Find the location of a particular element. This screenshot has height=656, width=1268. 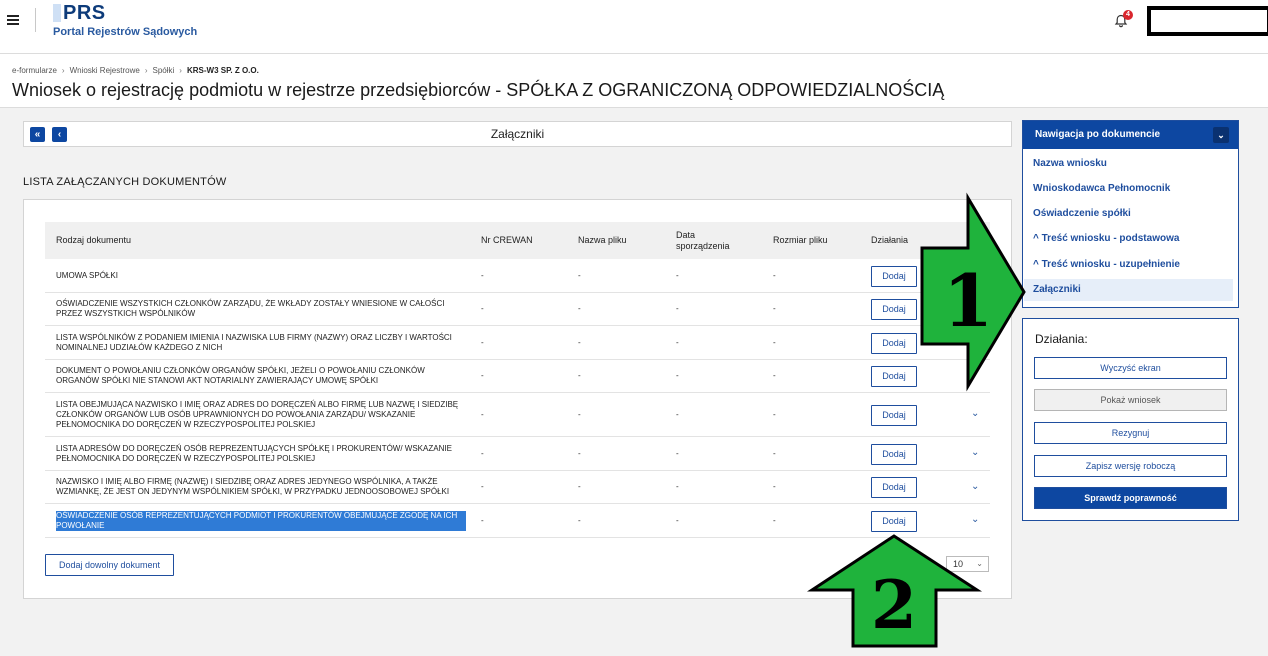

nav-item-content-supplement: ^ Treść wniosku - uzupełnienie is located at coordinates (1128, 265).